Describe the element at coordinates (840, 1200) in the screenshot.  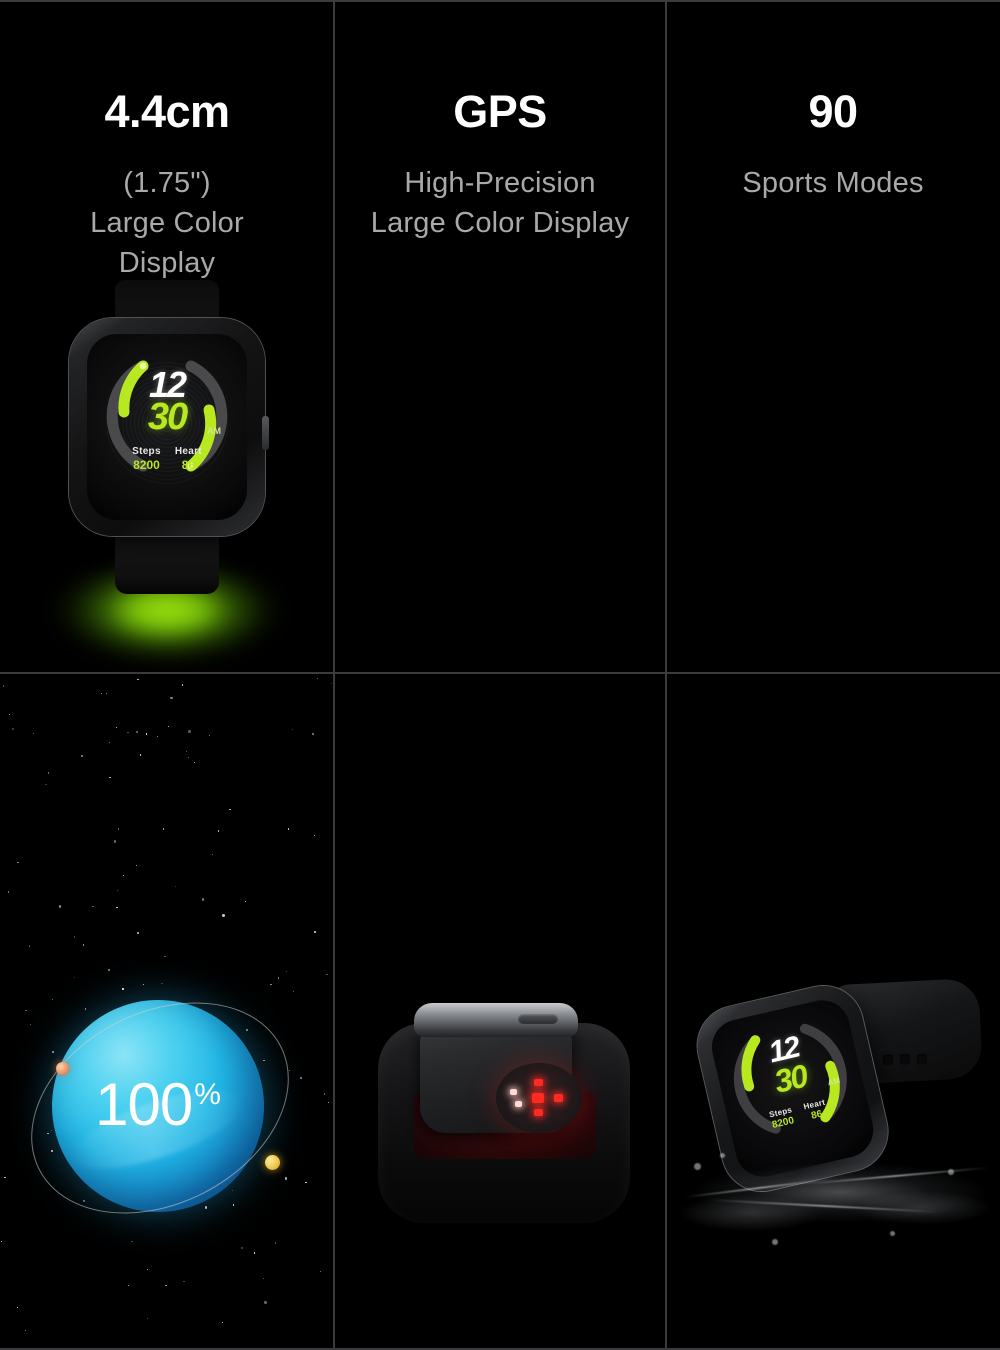
I see `water-splash-effect` at that location.